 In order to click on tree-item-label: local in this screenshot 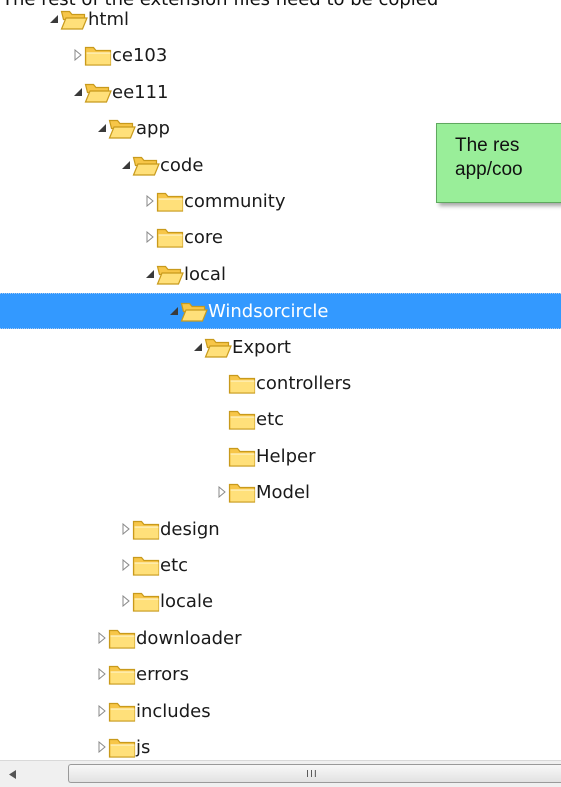, I will do `click(205, 274)`.